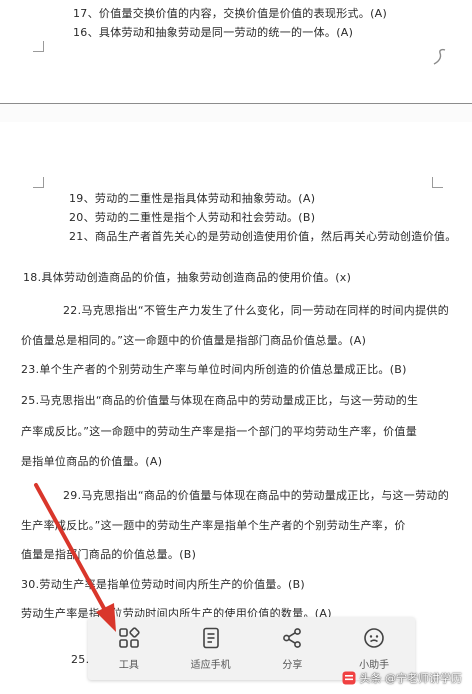  Describe the element at coordinates (192, 217) in the screenshot. I see `doc-line: 20、劳动的二重性是指个人劳动和社会劳动。(B)` at that location.